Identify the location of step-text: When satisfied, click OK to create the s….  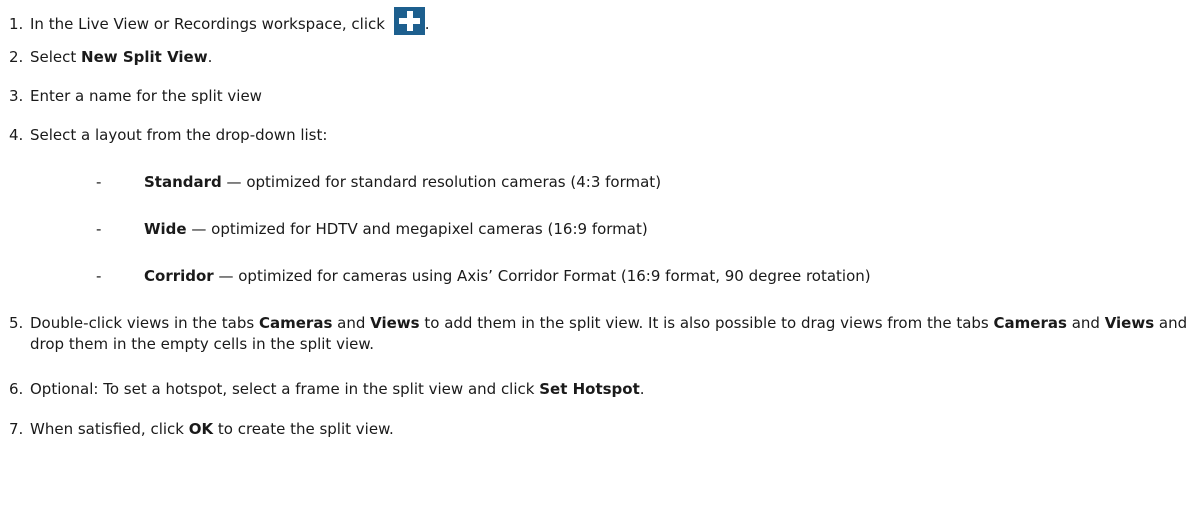
(212, 429).